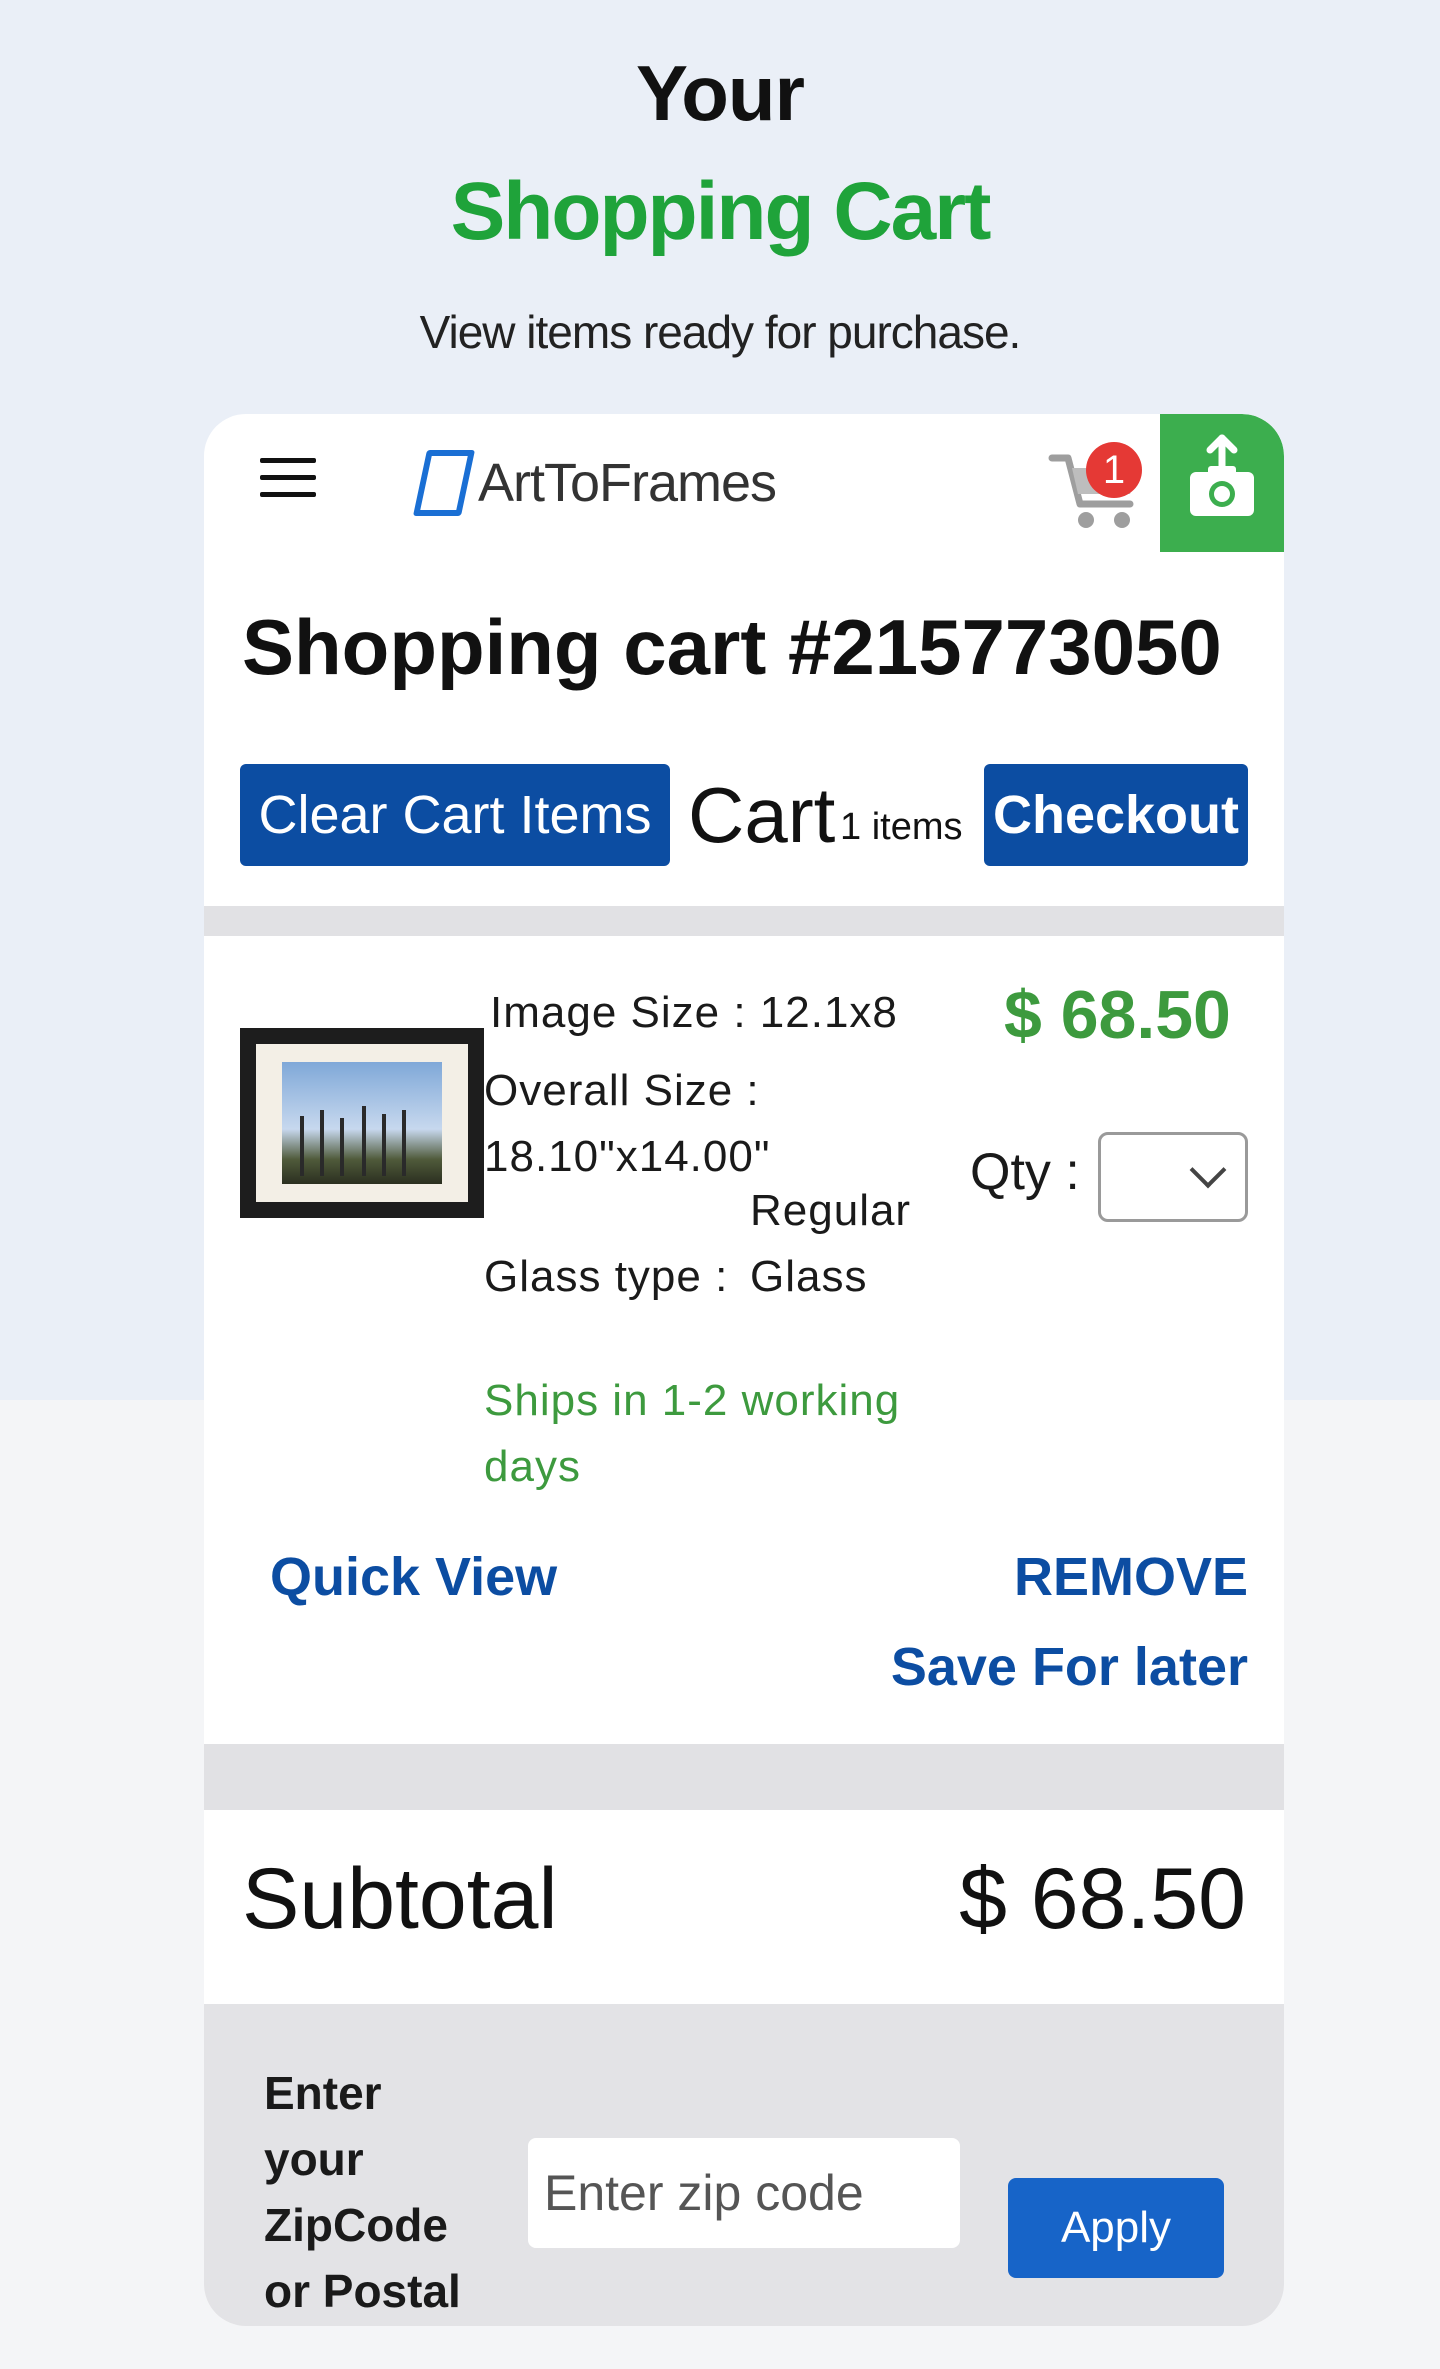 The image size is (1440, 2369). What do you see at coordinates (444, 483) in the screenshot?
I see `logo-frame-icon` at bounding box center [444, 483].